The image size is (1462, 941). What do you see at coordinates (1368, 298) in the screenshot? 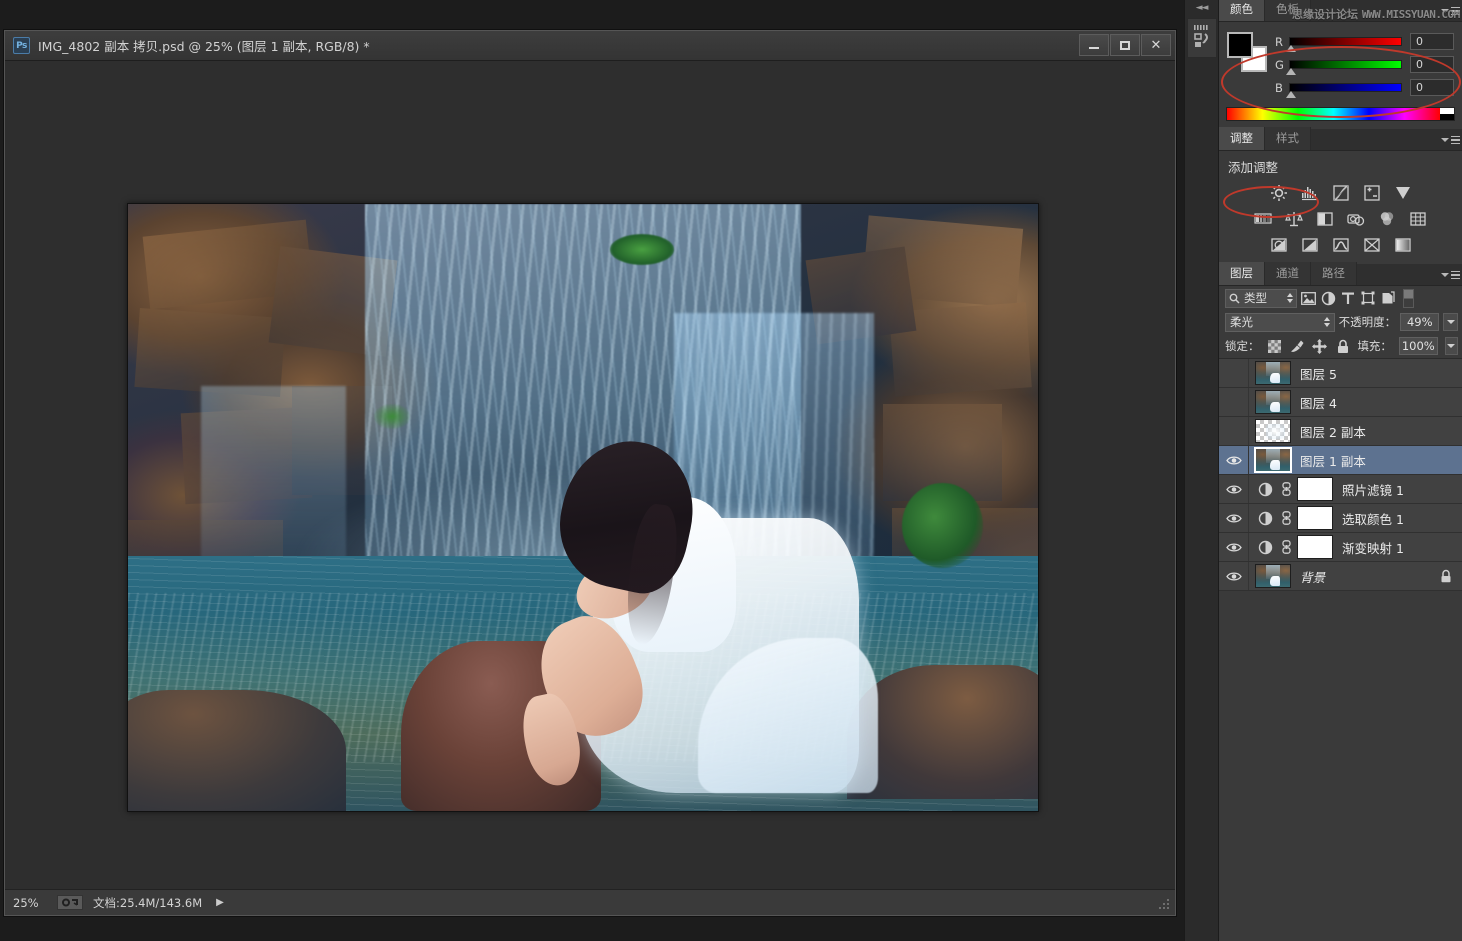
I see `shape-filter-icon` at bounding box center [1368, 298].